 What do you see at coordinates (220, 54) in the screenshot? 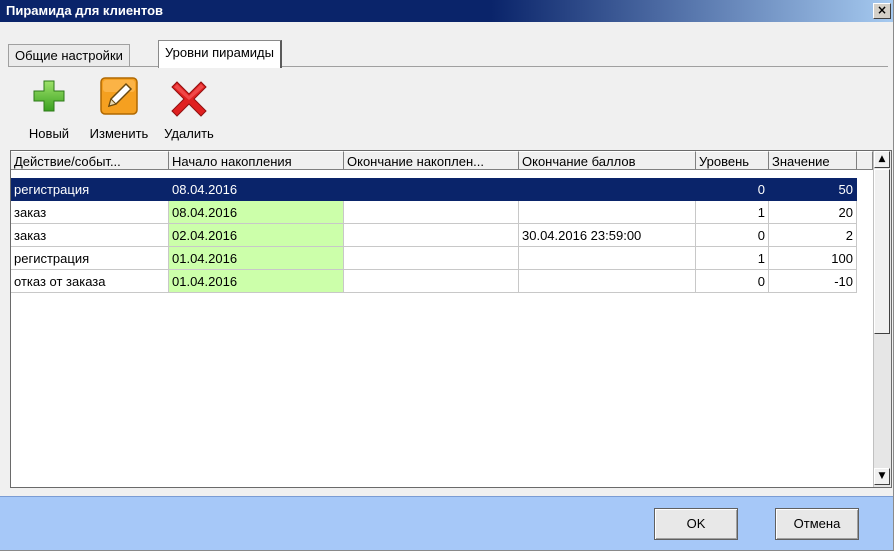
I see `tab-pyramid-levels: Уровни пирамиды` at bounding box center [220, 54].